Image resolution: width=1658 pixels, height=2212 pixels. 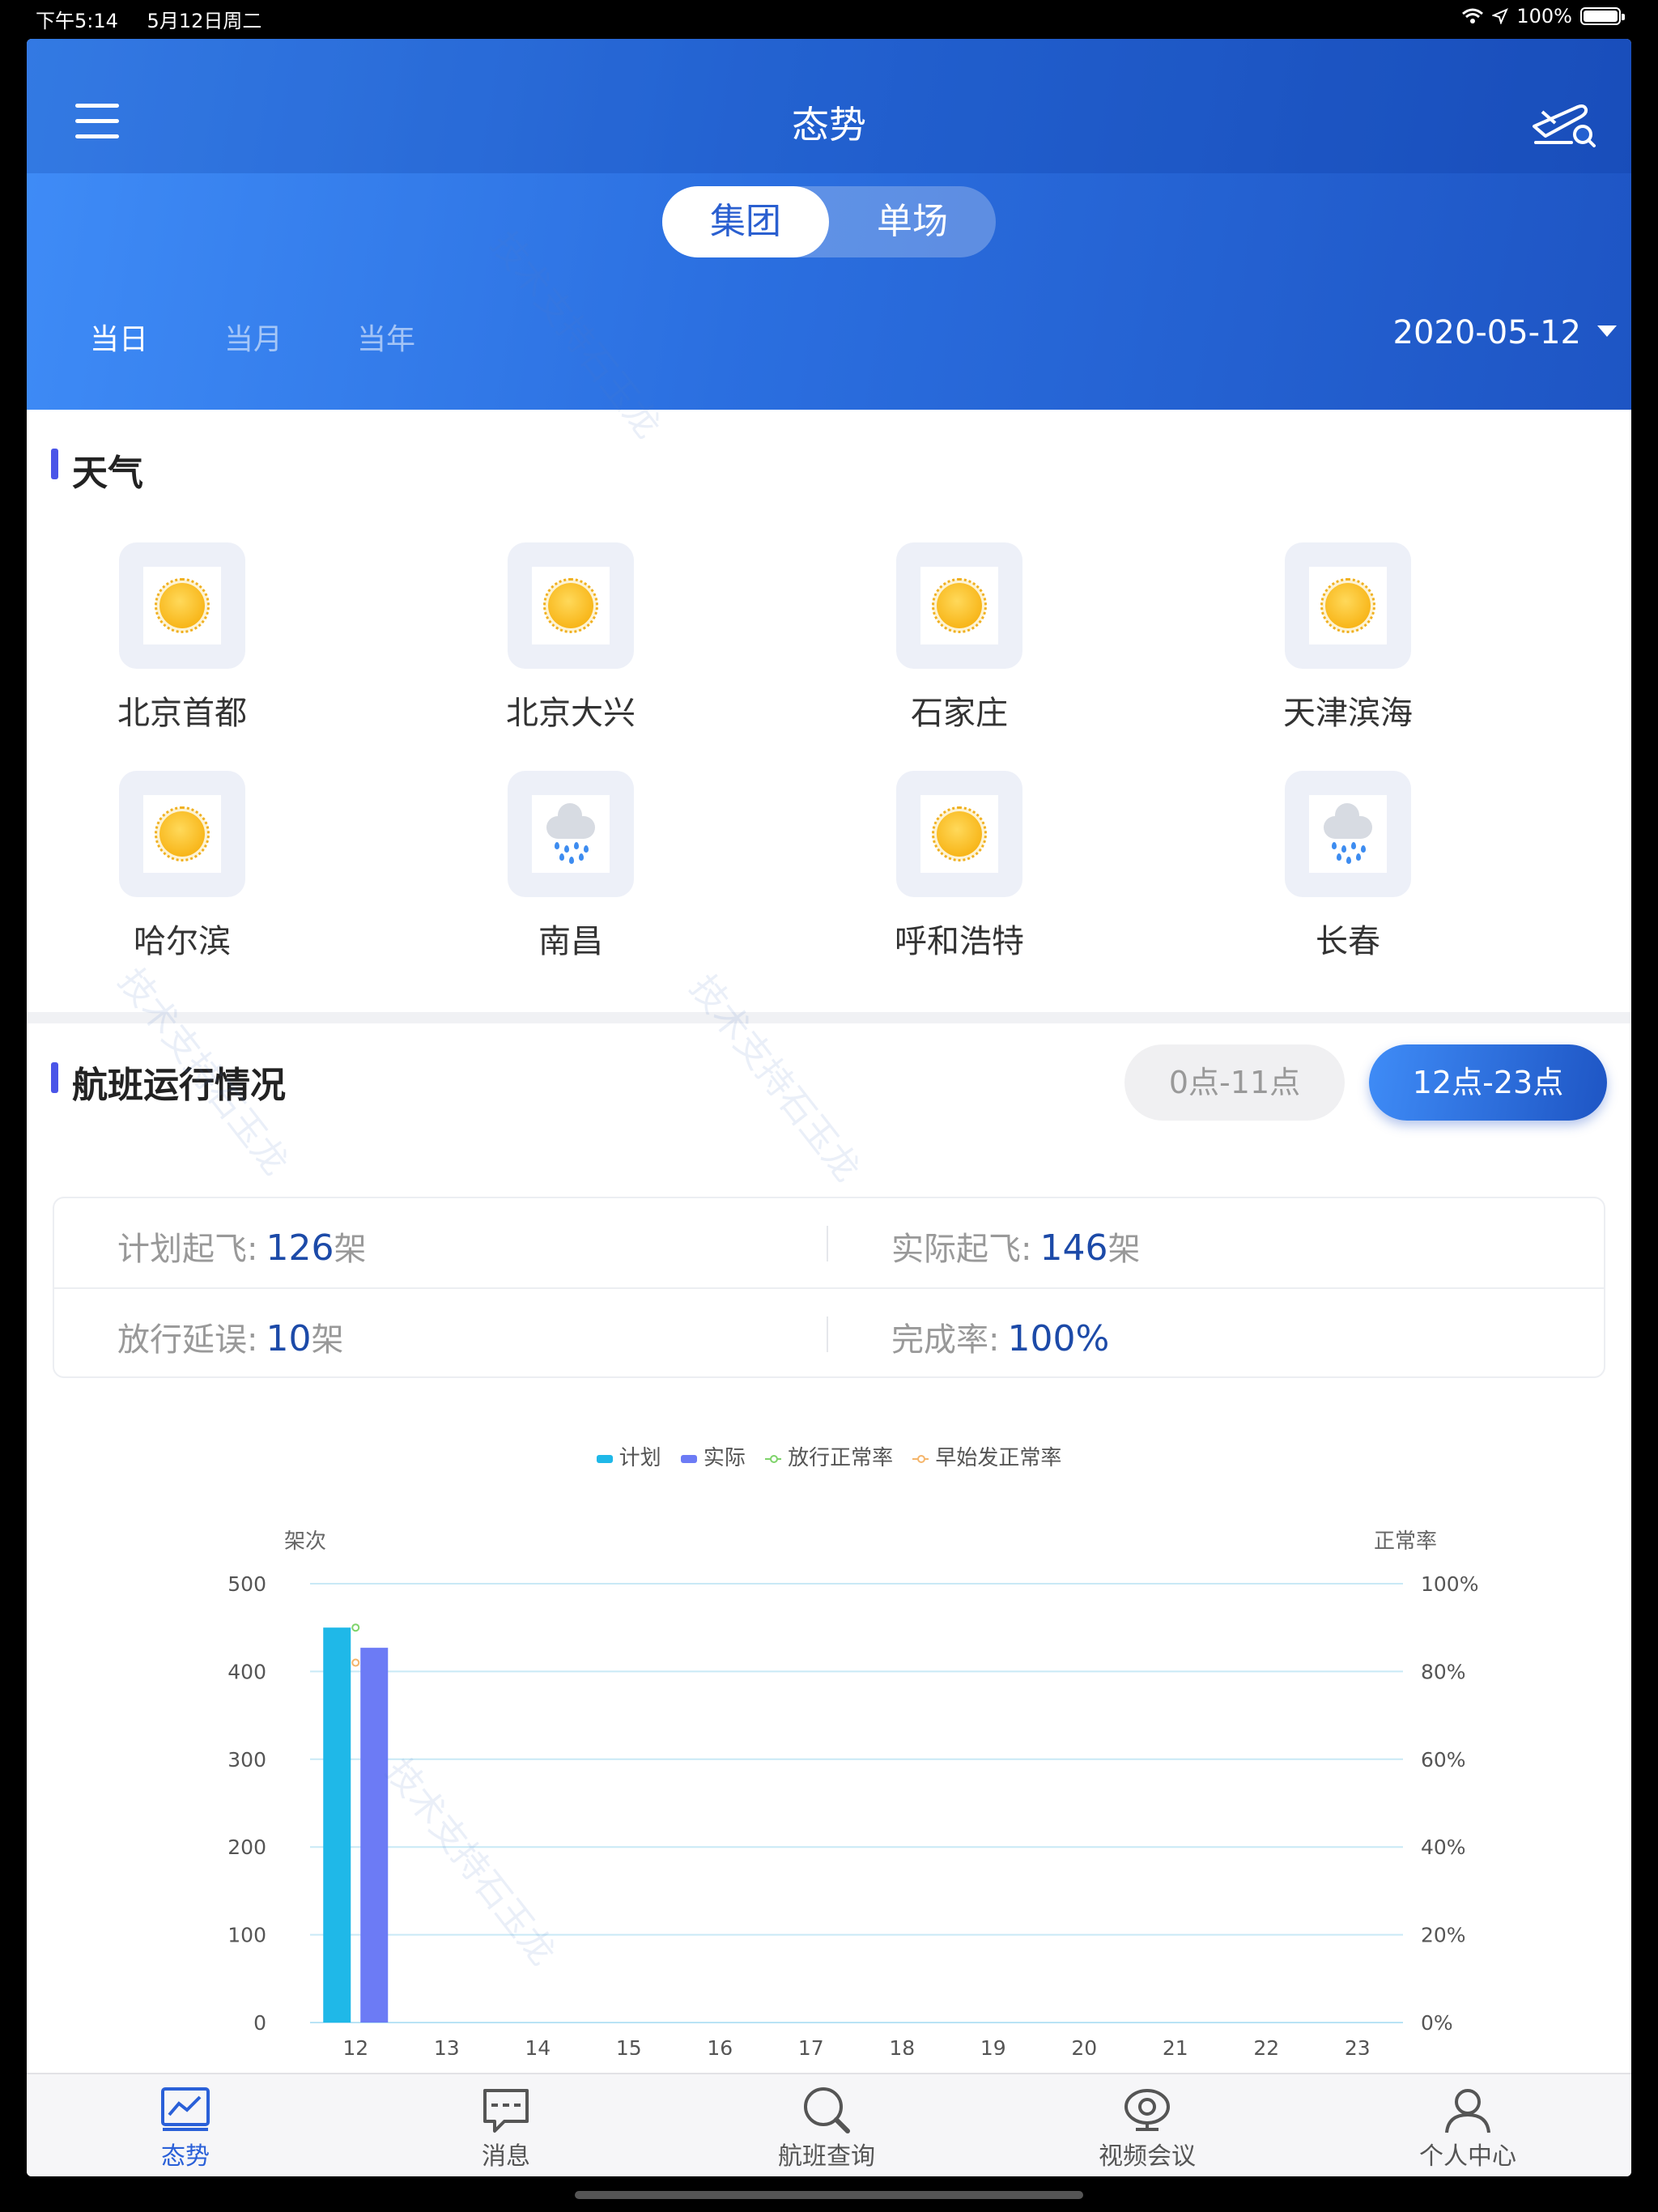 I want to click on tab-flight-query: 航班查询, so click(x=827, y=2129).